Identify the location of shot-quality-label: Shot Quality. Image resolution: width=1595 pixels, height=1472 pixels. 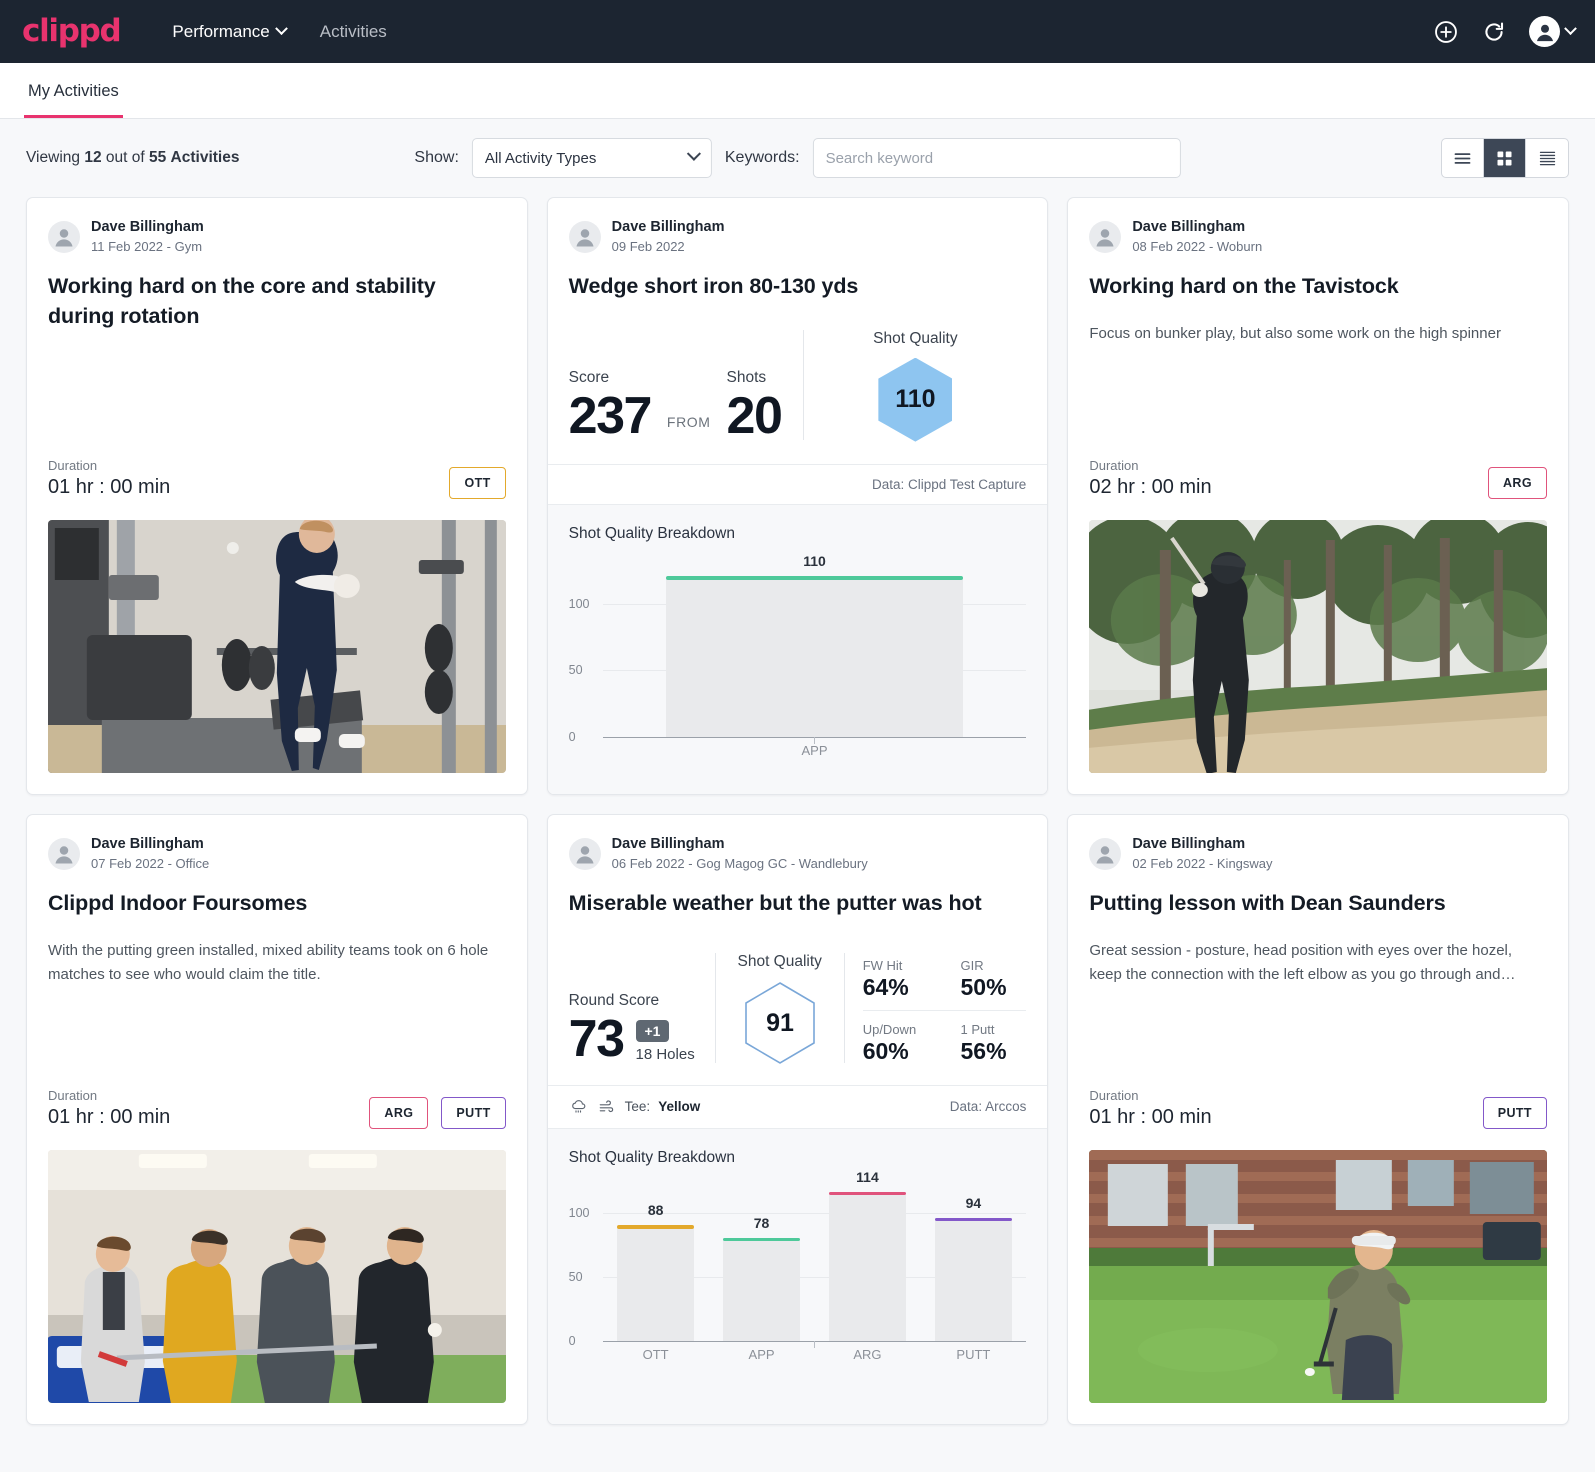
(915, 338).